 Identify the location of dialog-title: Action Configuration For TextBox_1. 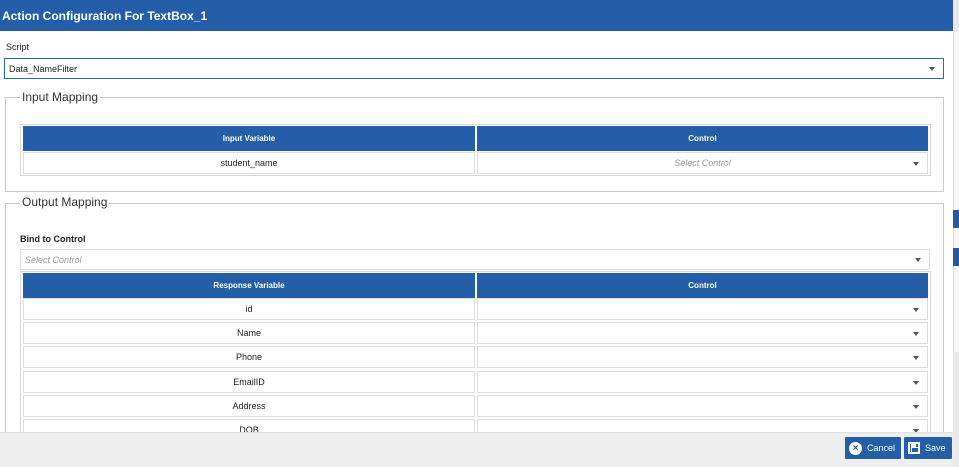
(105, 16).